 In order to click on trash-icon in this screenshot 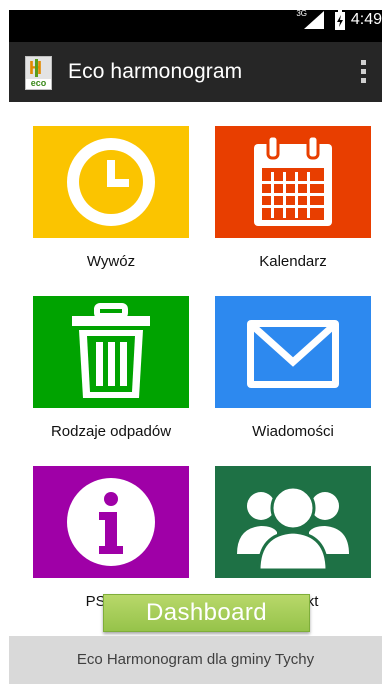, I will do `click(111, 350)`.